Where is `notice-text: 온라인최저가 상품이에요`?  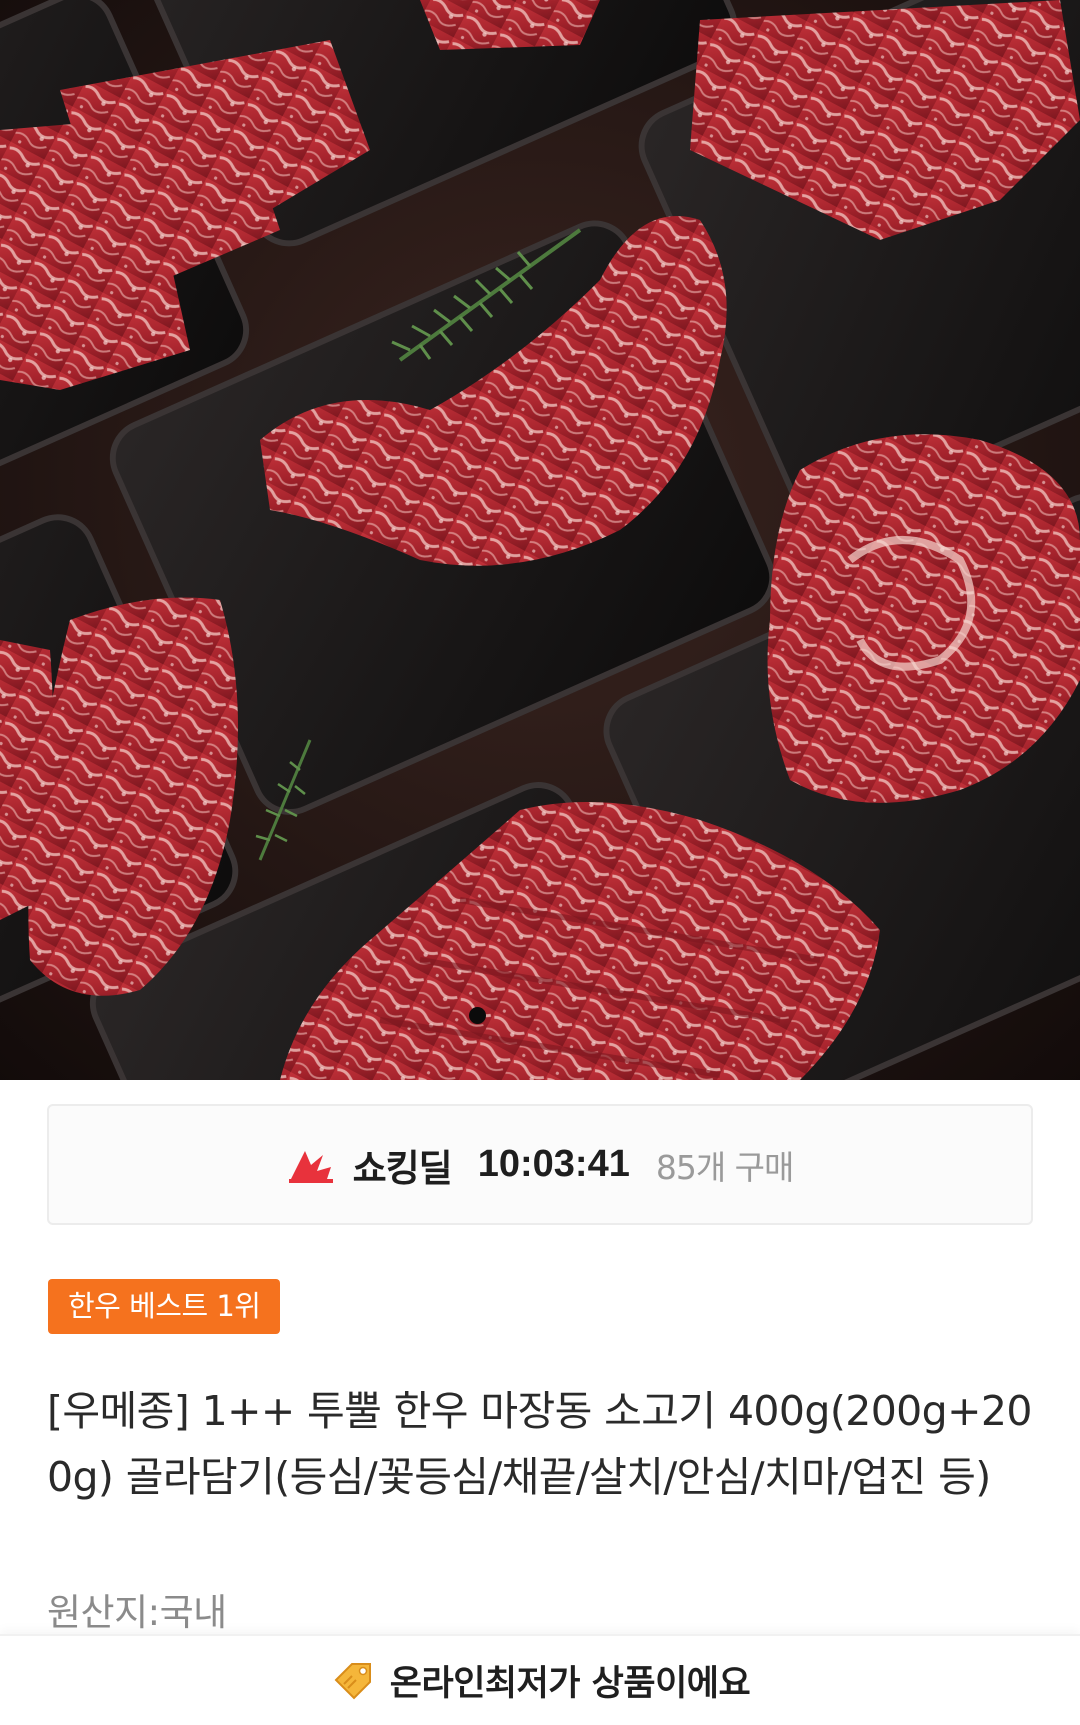 notice-text: 온라인최저가 상품이에요 is located at coordinates (570, 1684).